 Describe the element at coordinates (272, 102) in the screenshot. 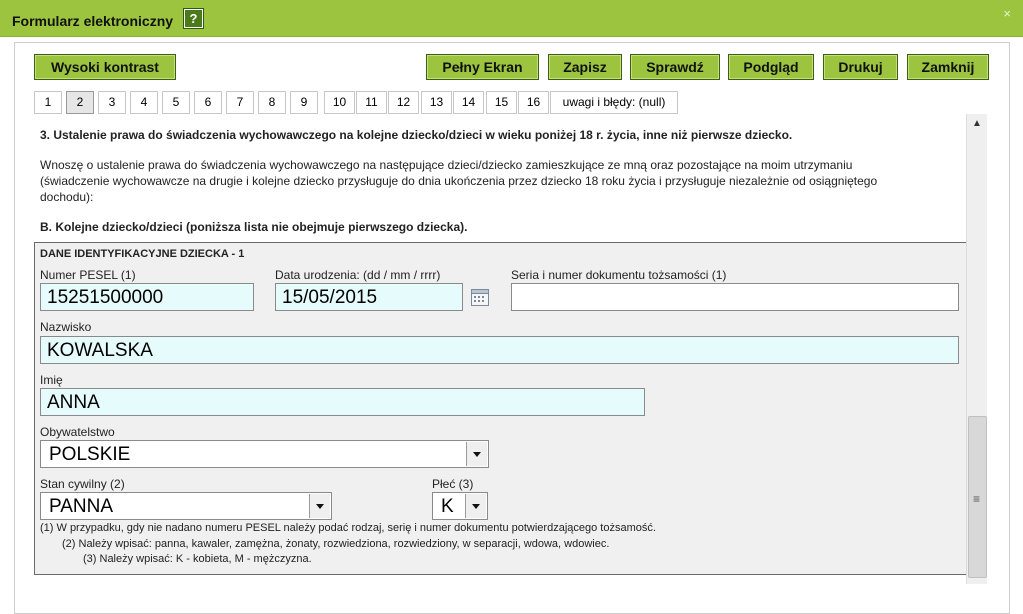

I see `tab-8: 8` at that location.